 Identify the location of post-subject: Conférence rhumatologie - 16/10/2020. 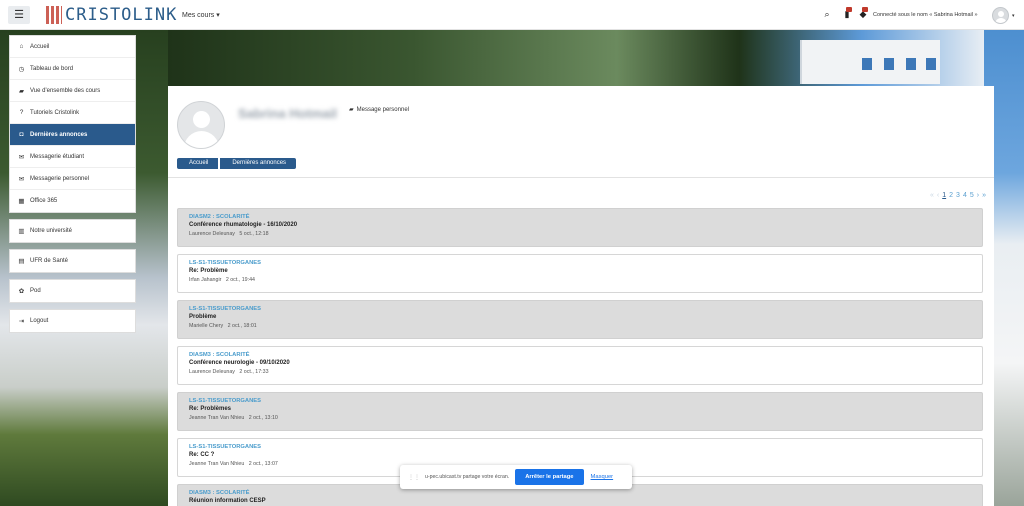
(580, 225).